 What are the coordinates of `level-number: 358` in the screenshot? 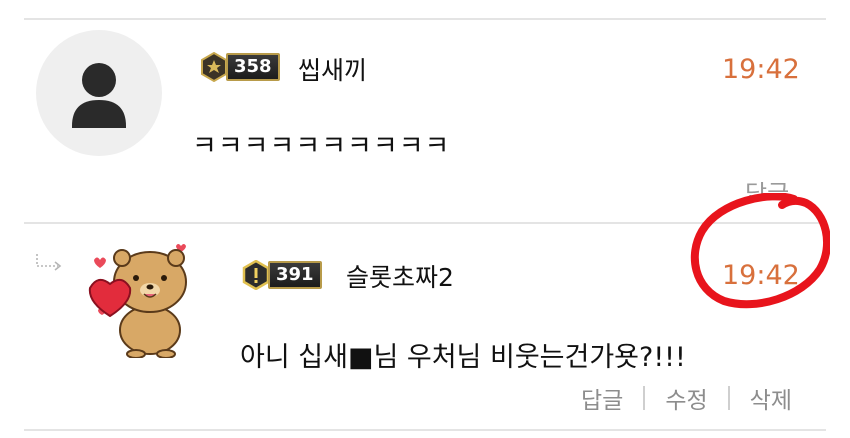 It's located at (253, 67).